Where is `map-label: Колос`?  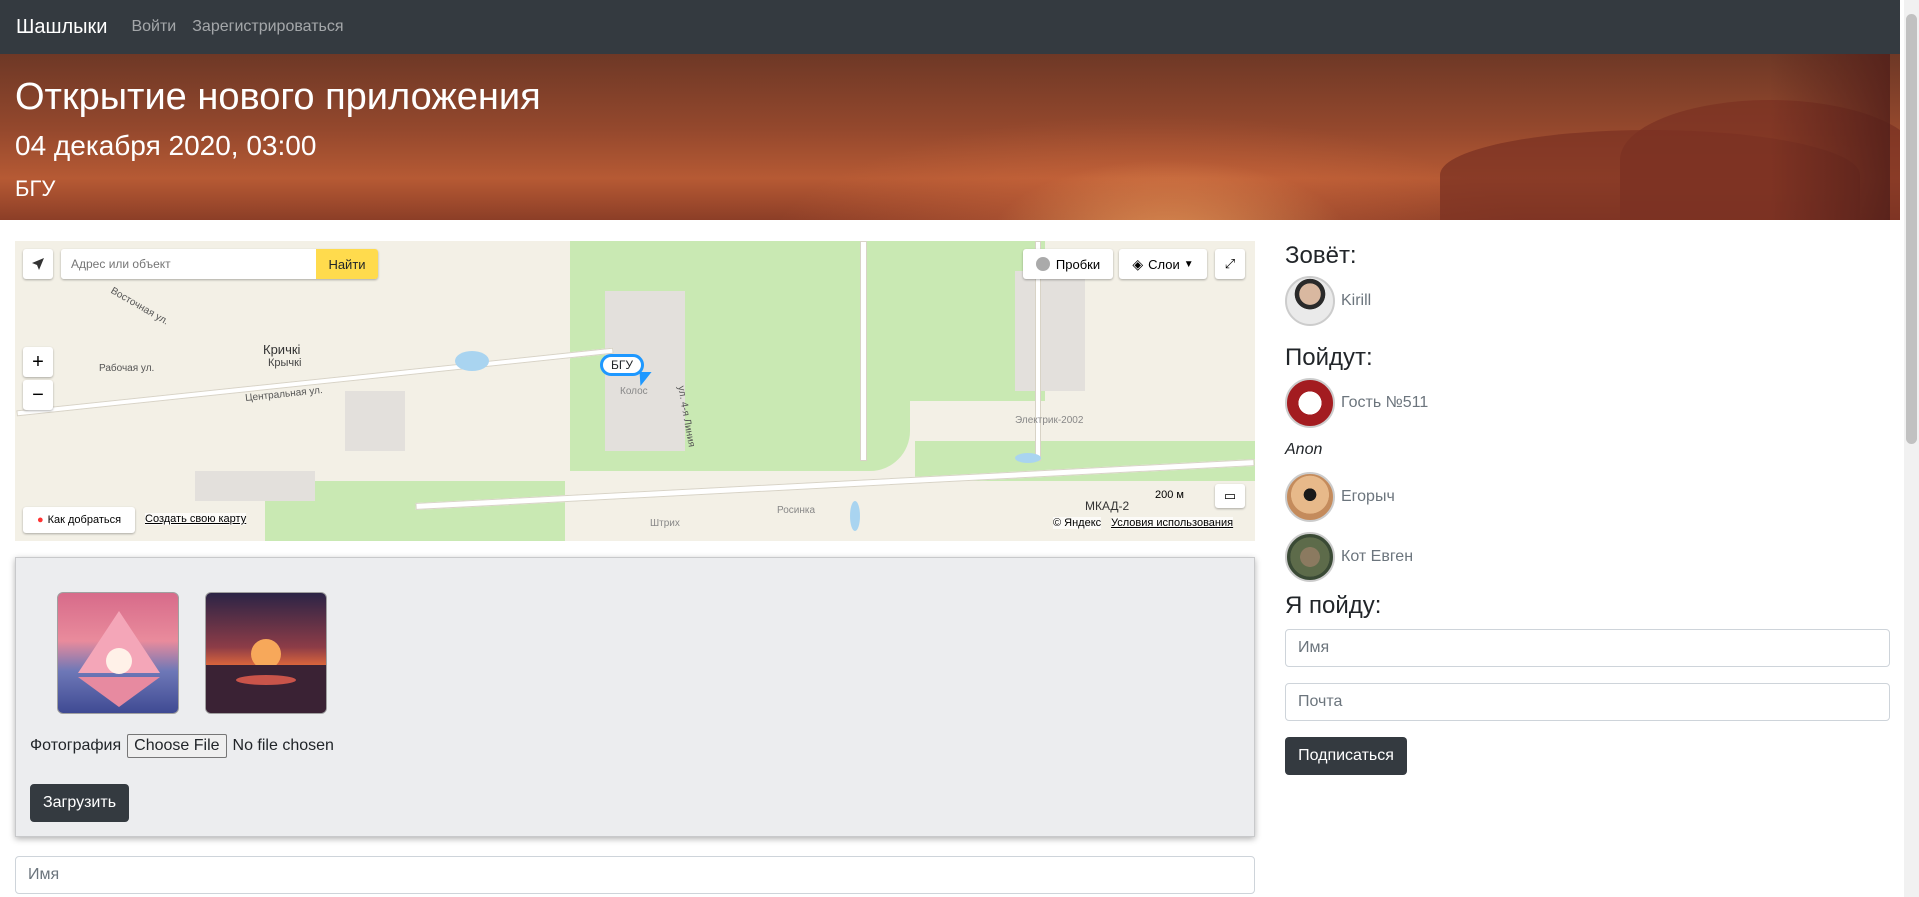
map-label: Колос is located at coordinates (634, 391).